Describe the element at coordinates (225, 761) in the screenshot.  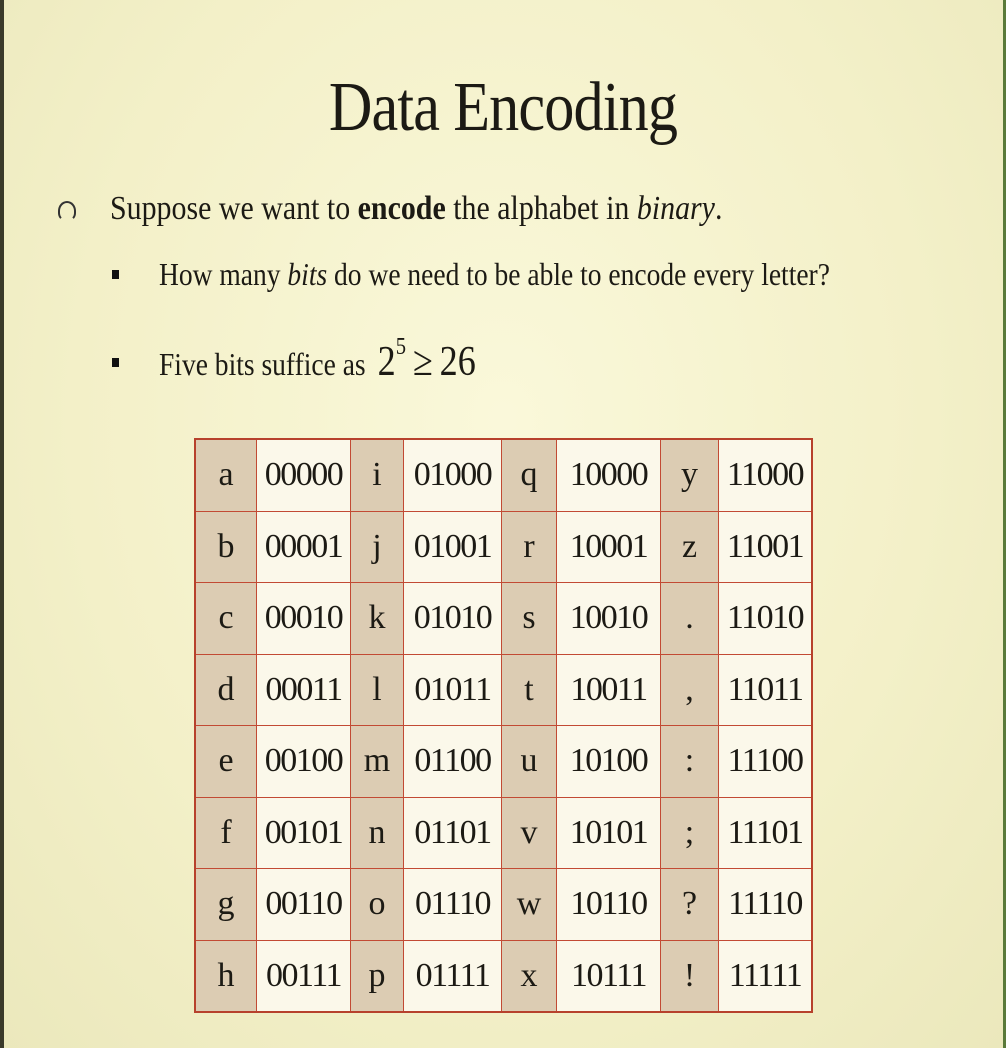
I see `symbol-cell: e` at that location.